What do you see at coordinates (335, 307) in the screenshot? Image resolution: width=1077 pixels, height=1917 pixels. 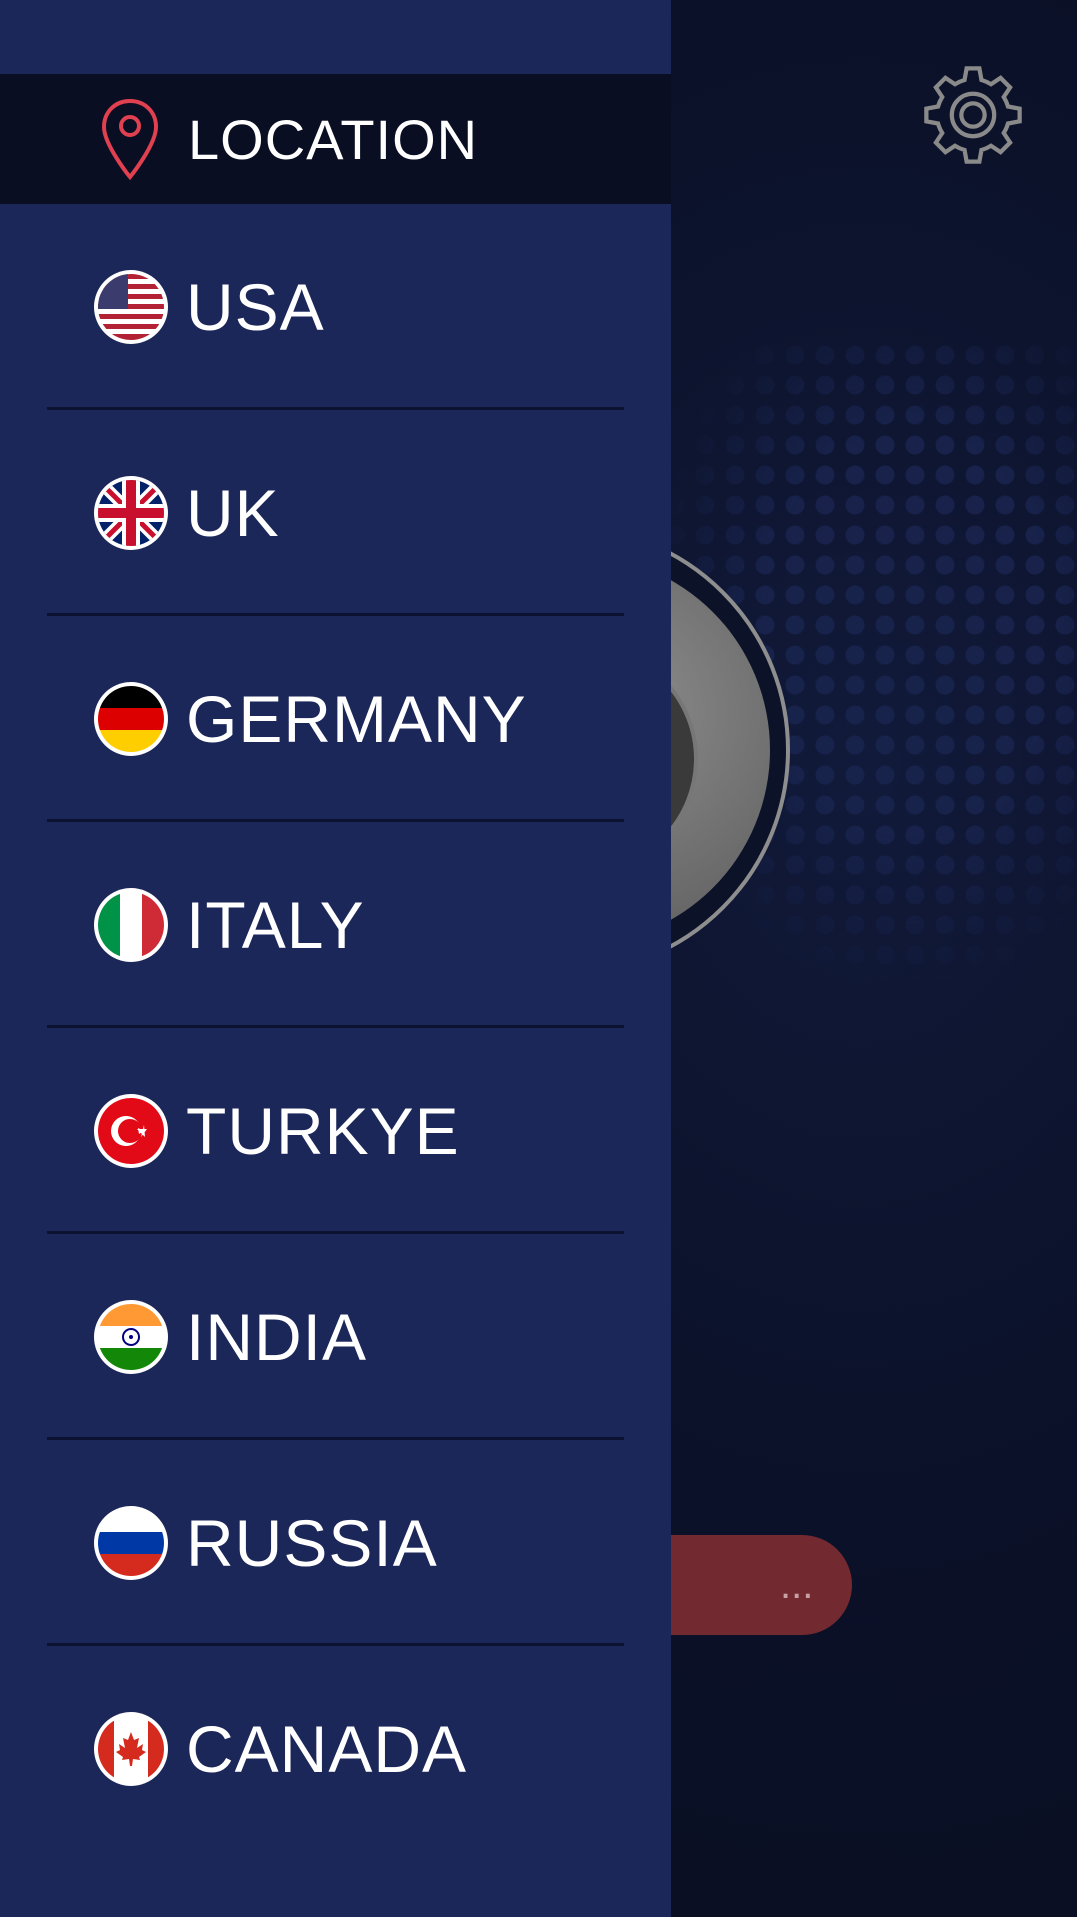 I see `country-item-usa: USA` at bounding box center [335, 307].